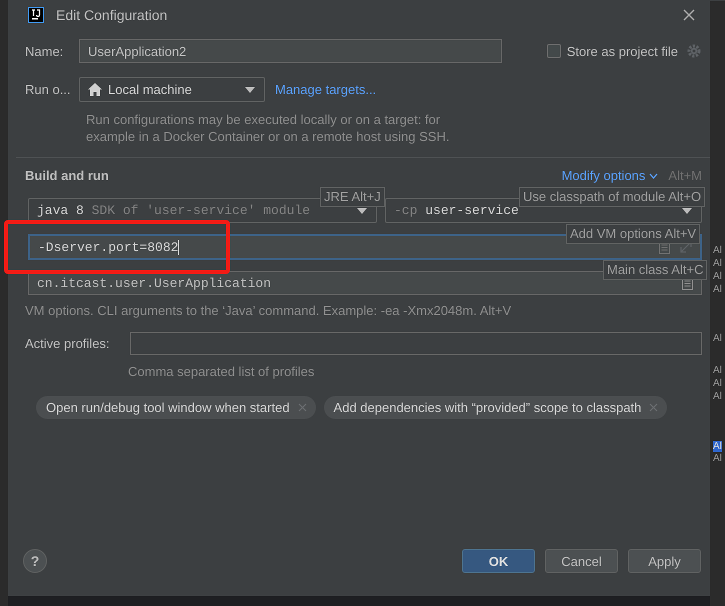 Image resolution: width=725 pixels, height=606 pixels. What do you see at coordinates (655, 270) in the screenshot?
I see `shortcut-tooltip: Main class Alt+C` at bounding box center [655, 270].